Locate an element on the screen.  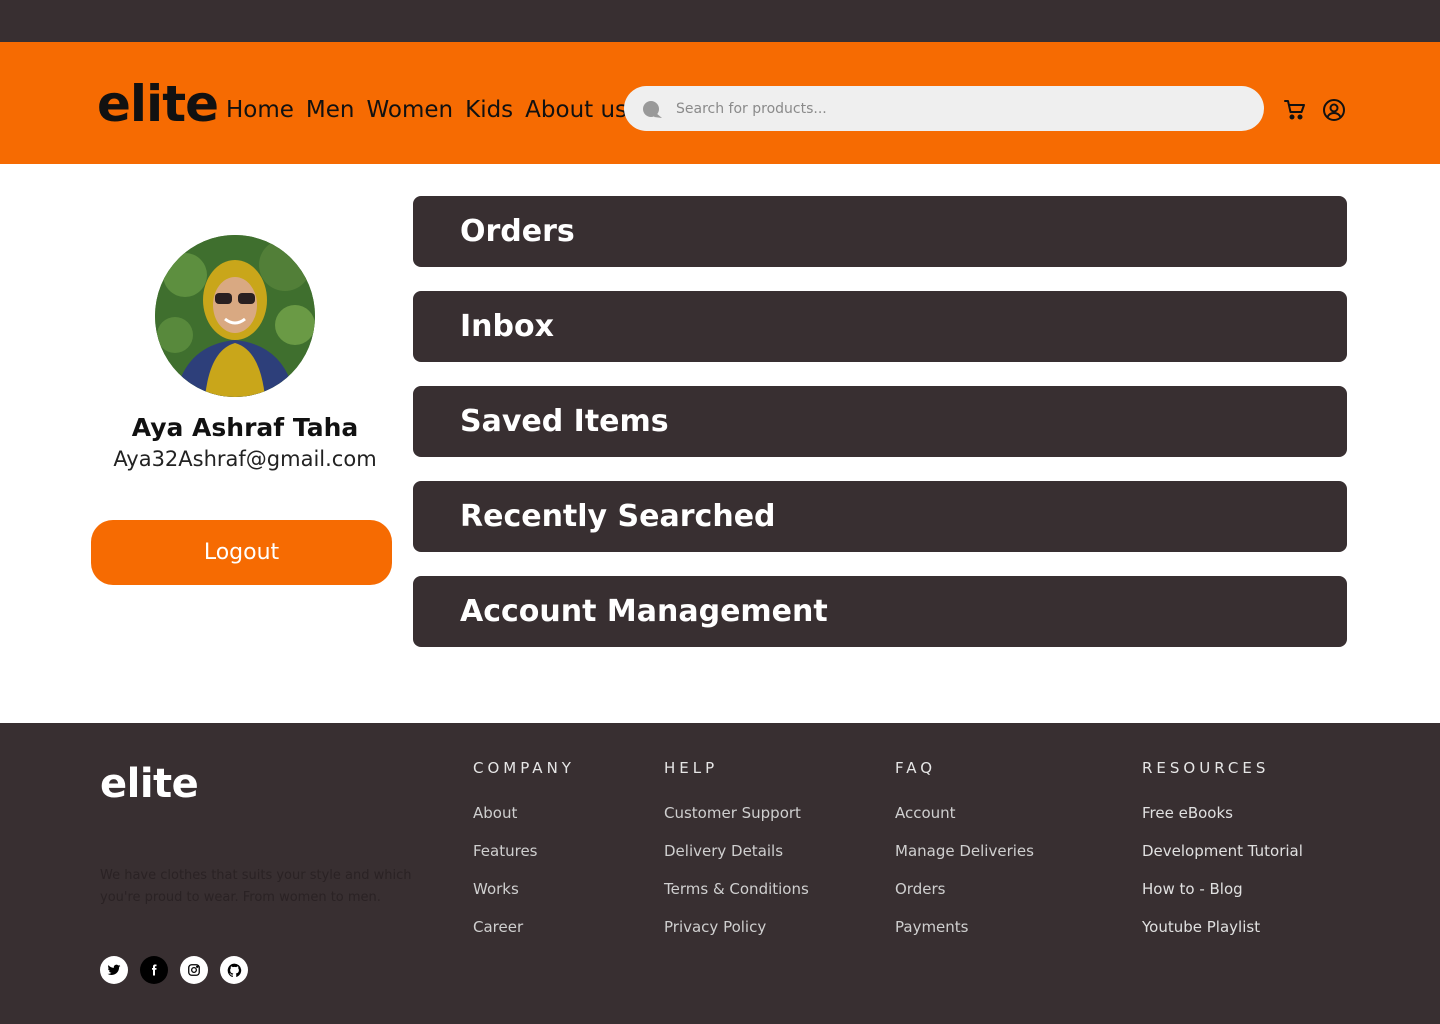
header: elite Home Men Women Kids About us is located at coordinates (720, 103).